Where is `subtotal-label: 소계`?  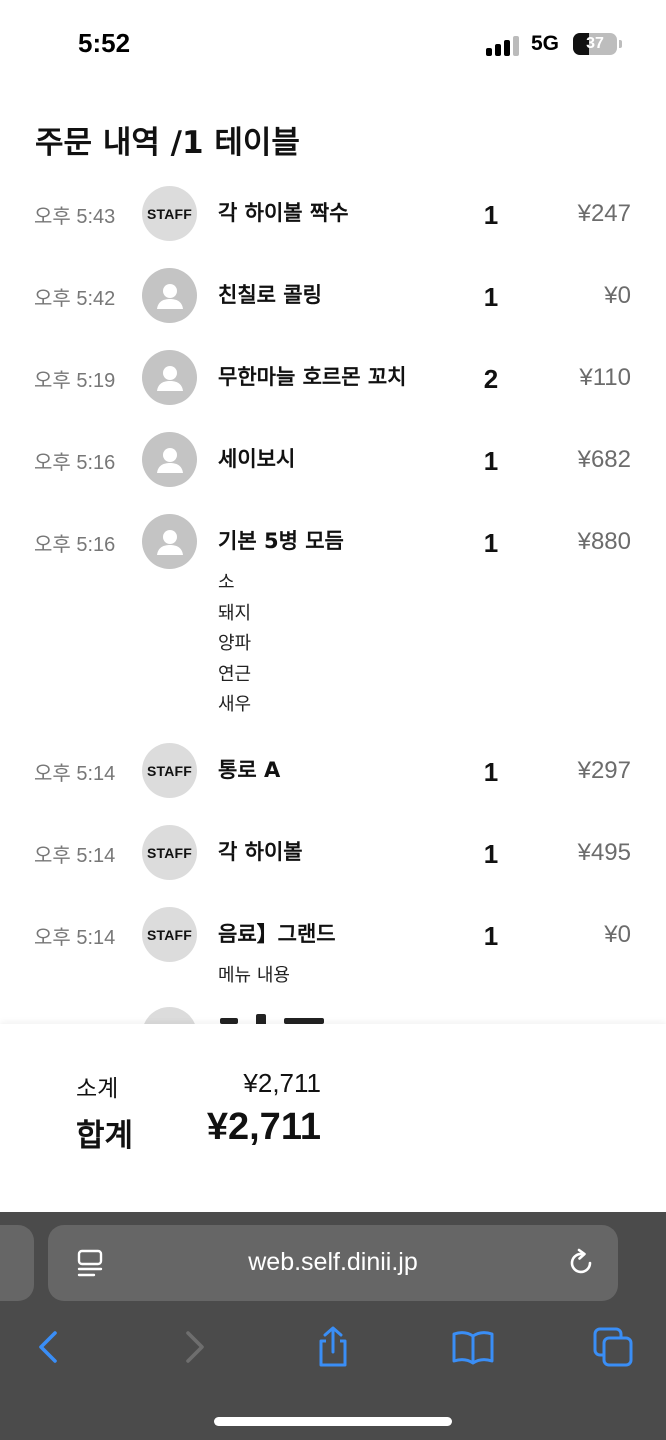
subtotal-label: 소계 is located at coordinates (97, 1089).